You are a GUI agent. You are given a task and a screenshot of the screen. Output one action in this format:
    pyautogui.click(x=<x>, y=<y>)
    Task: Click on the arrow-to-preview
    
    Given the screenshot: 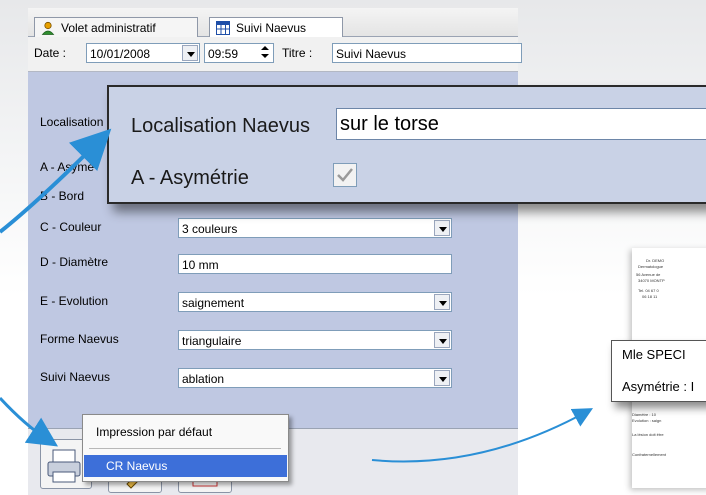 What is the action you would take?
    pyautogui.click(x=482, y=435)
    